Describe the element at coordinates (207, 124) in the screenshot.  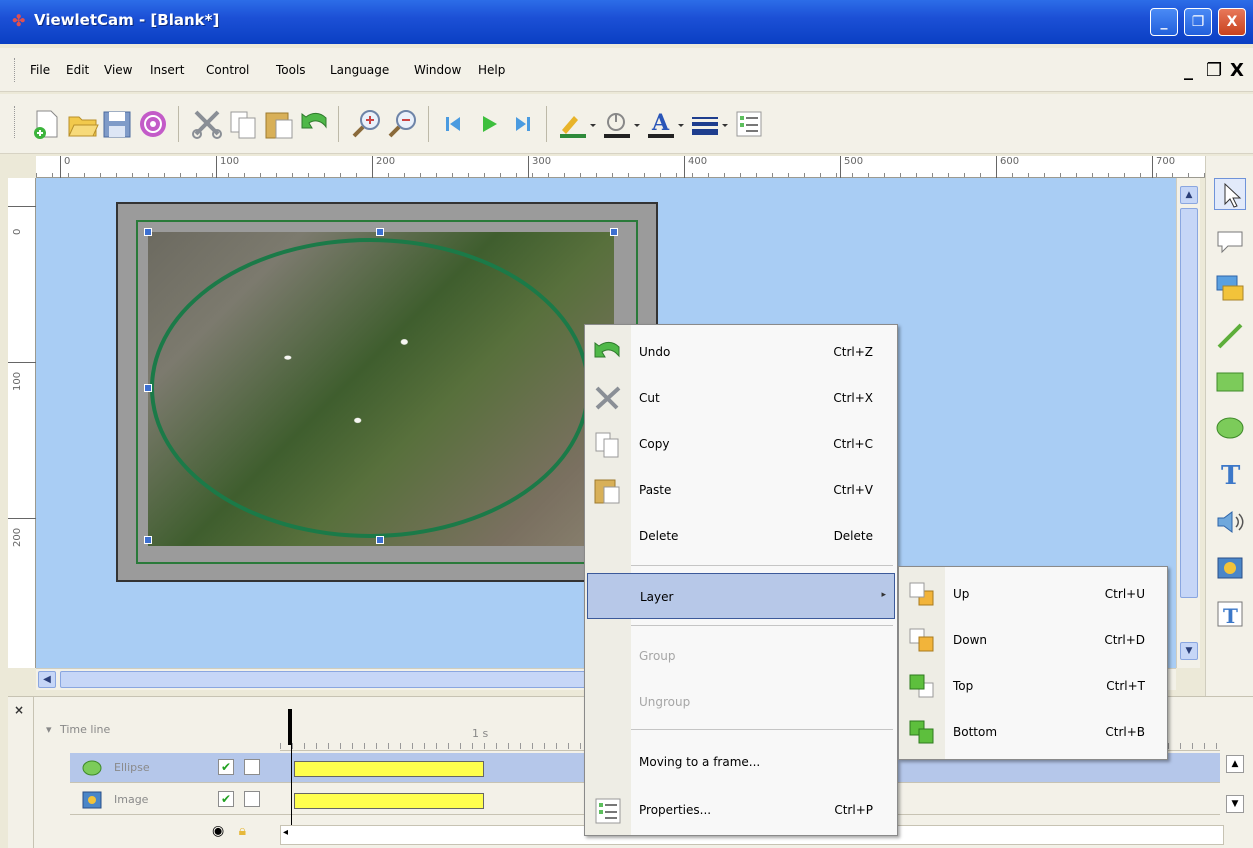
I see `cut-icon` at that location.